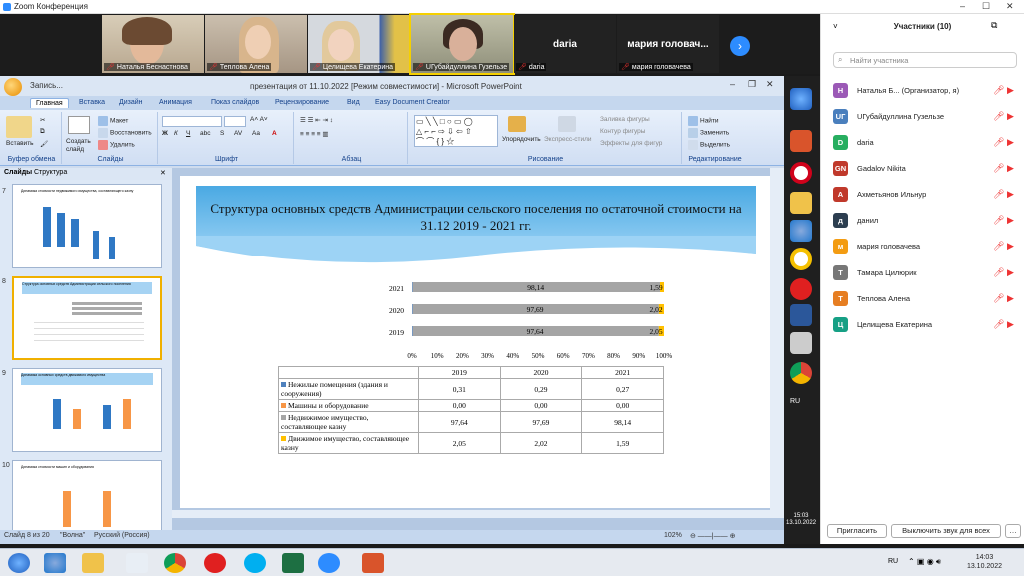  I want to click on maximize-icon: ☐, so click(986, 6).